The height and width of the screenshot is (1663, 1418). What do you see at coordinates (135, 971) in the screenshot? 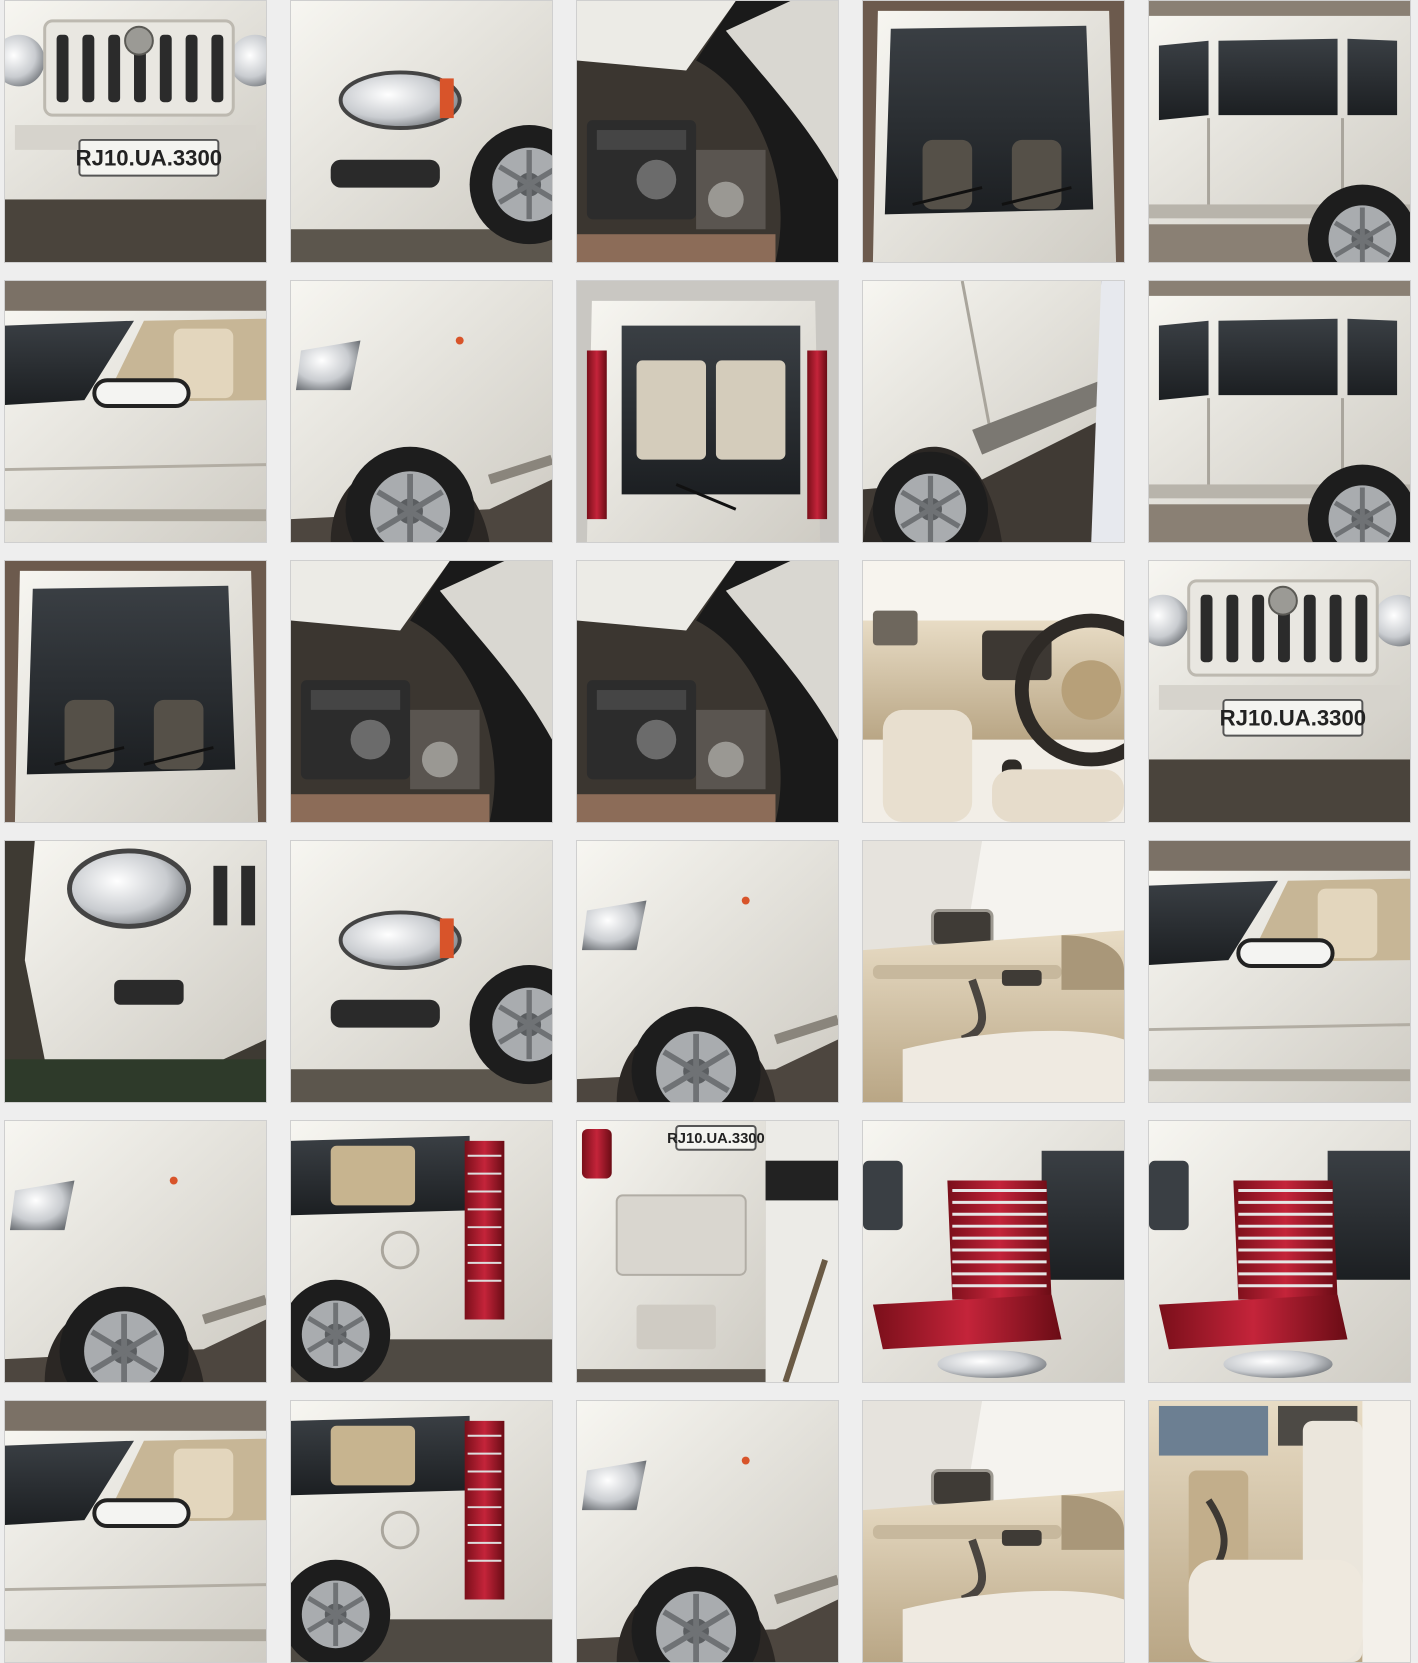
I see `gallery-photo-headlight-bumper` at bounding box center [135, 971].